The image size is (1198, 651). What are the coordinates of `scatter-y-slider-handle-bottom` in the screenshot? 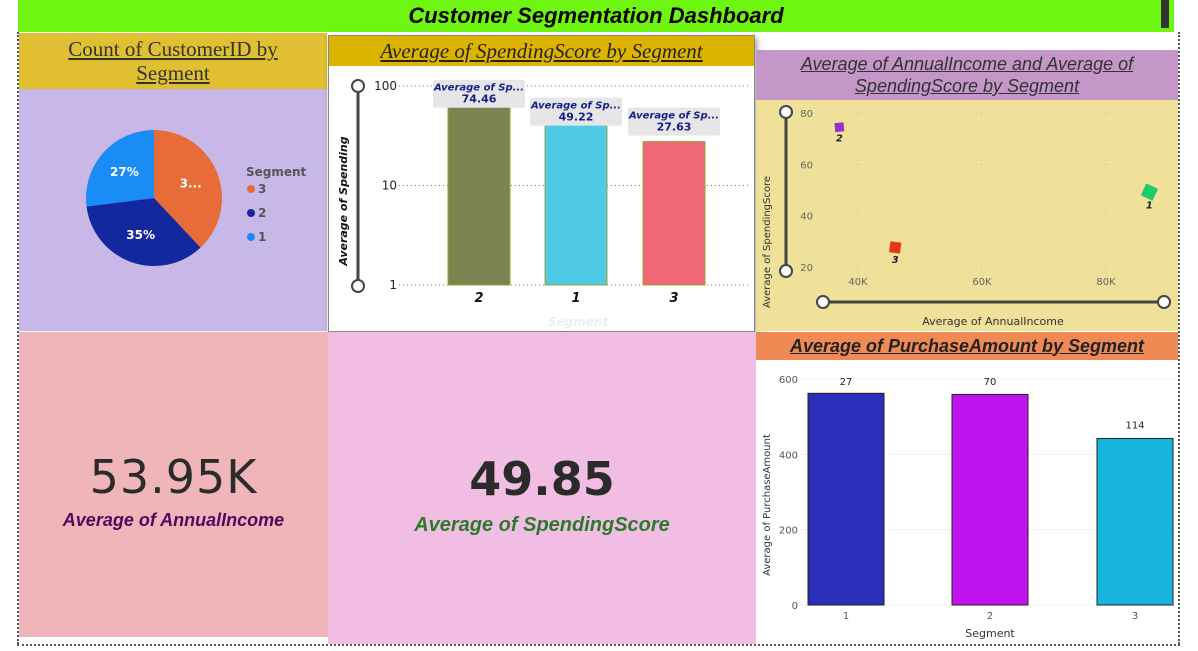 It's located at (786, 271).